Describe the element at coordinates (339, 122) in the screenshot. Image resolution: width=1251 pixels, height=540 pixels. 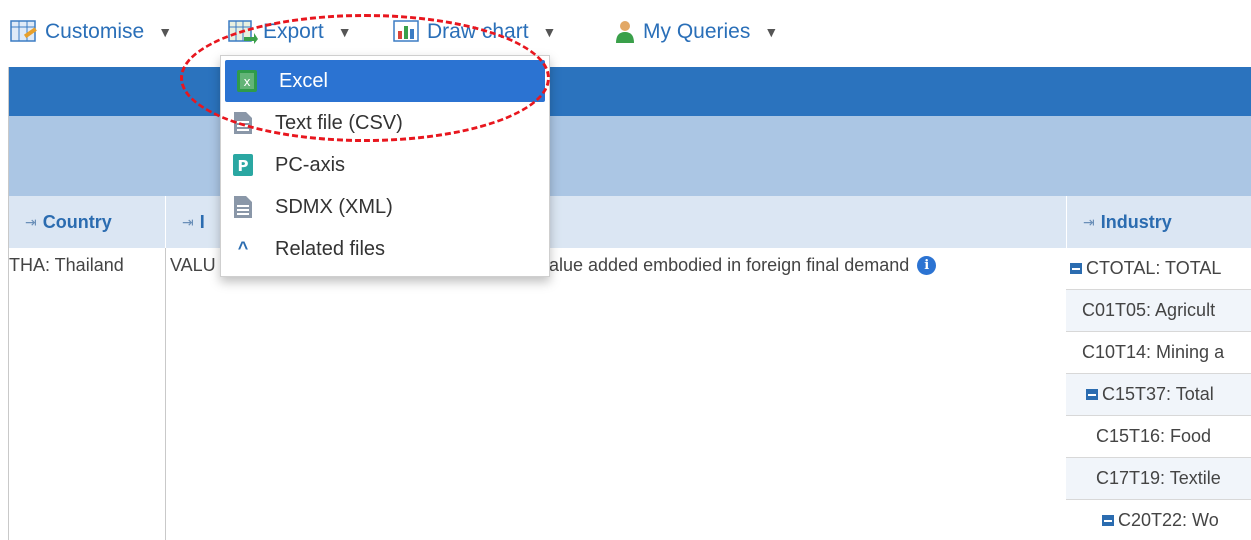
I see `menu-item-label: Text file (CSV)` at that location.